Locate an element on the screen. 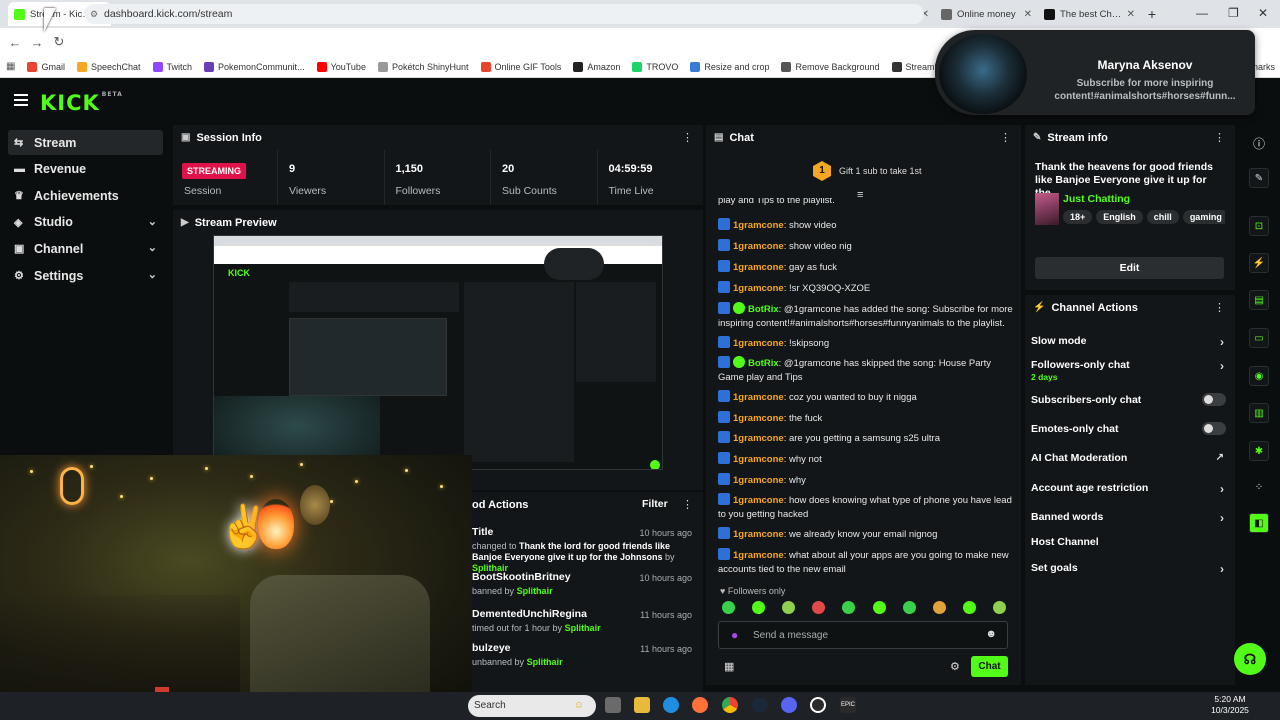  back-icon: ← is located at coordinates (15, 42).